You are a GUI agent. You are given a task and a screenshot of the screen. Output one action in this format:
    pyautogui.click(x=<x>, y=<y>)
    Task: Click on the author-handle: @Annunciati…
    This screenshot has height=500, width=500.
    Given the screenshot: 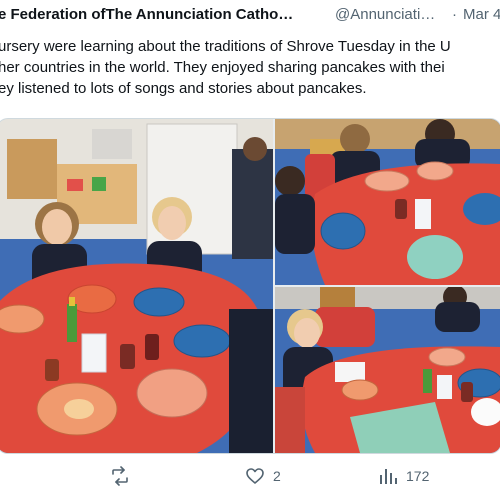 What is the action you would take?
    pyautogui.click(x=385, y=15)
    